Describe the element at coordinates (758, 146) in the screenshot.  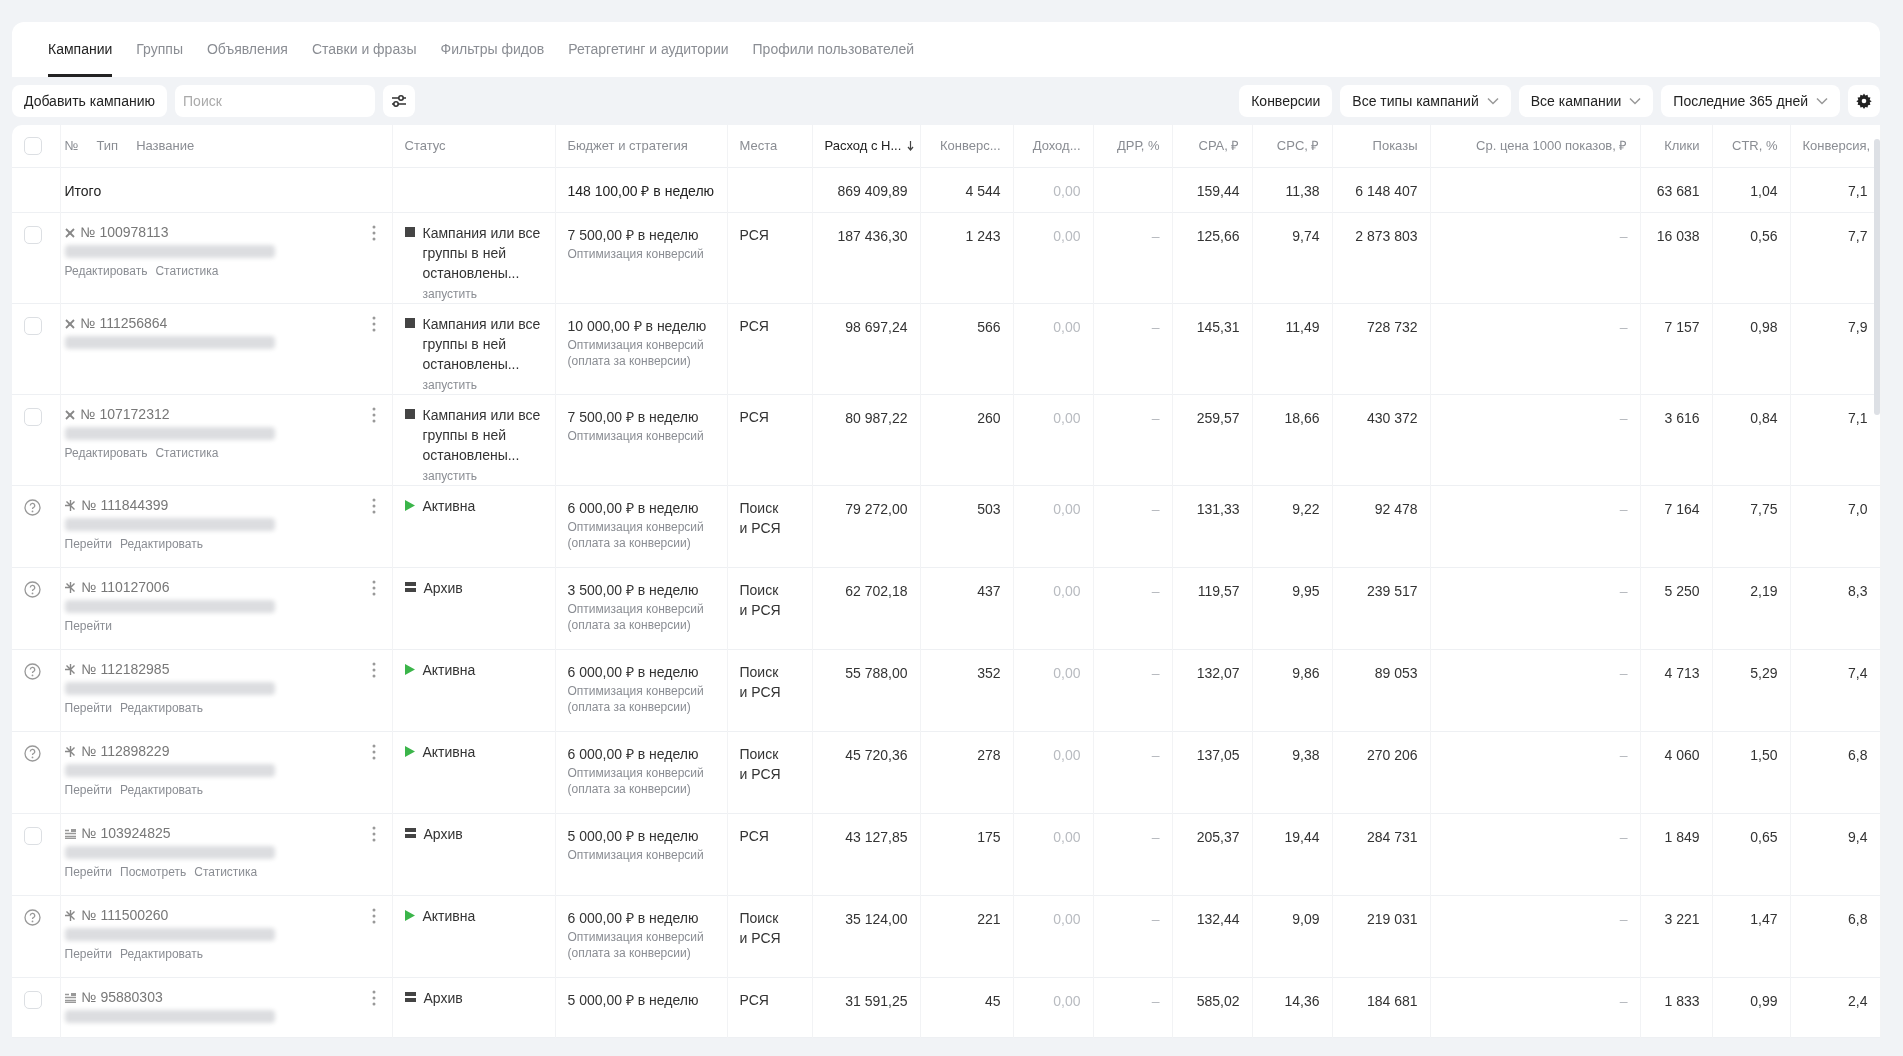
I see `column-header: Места` at that location.